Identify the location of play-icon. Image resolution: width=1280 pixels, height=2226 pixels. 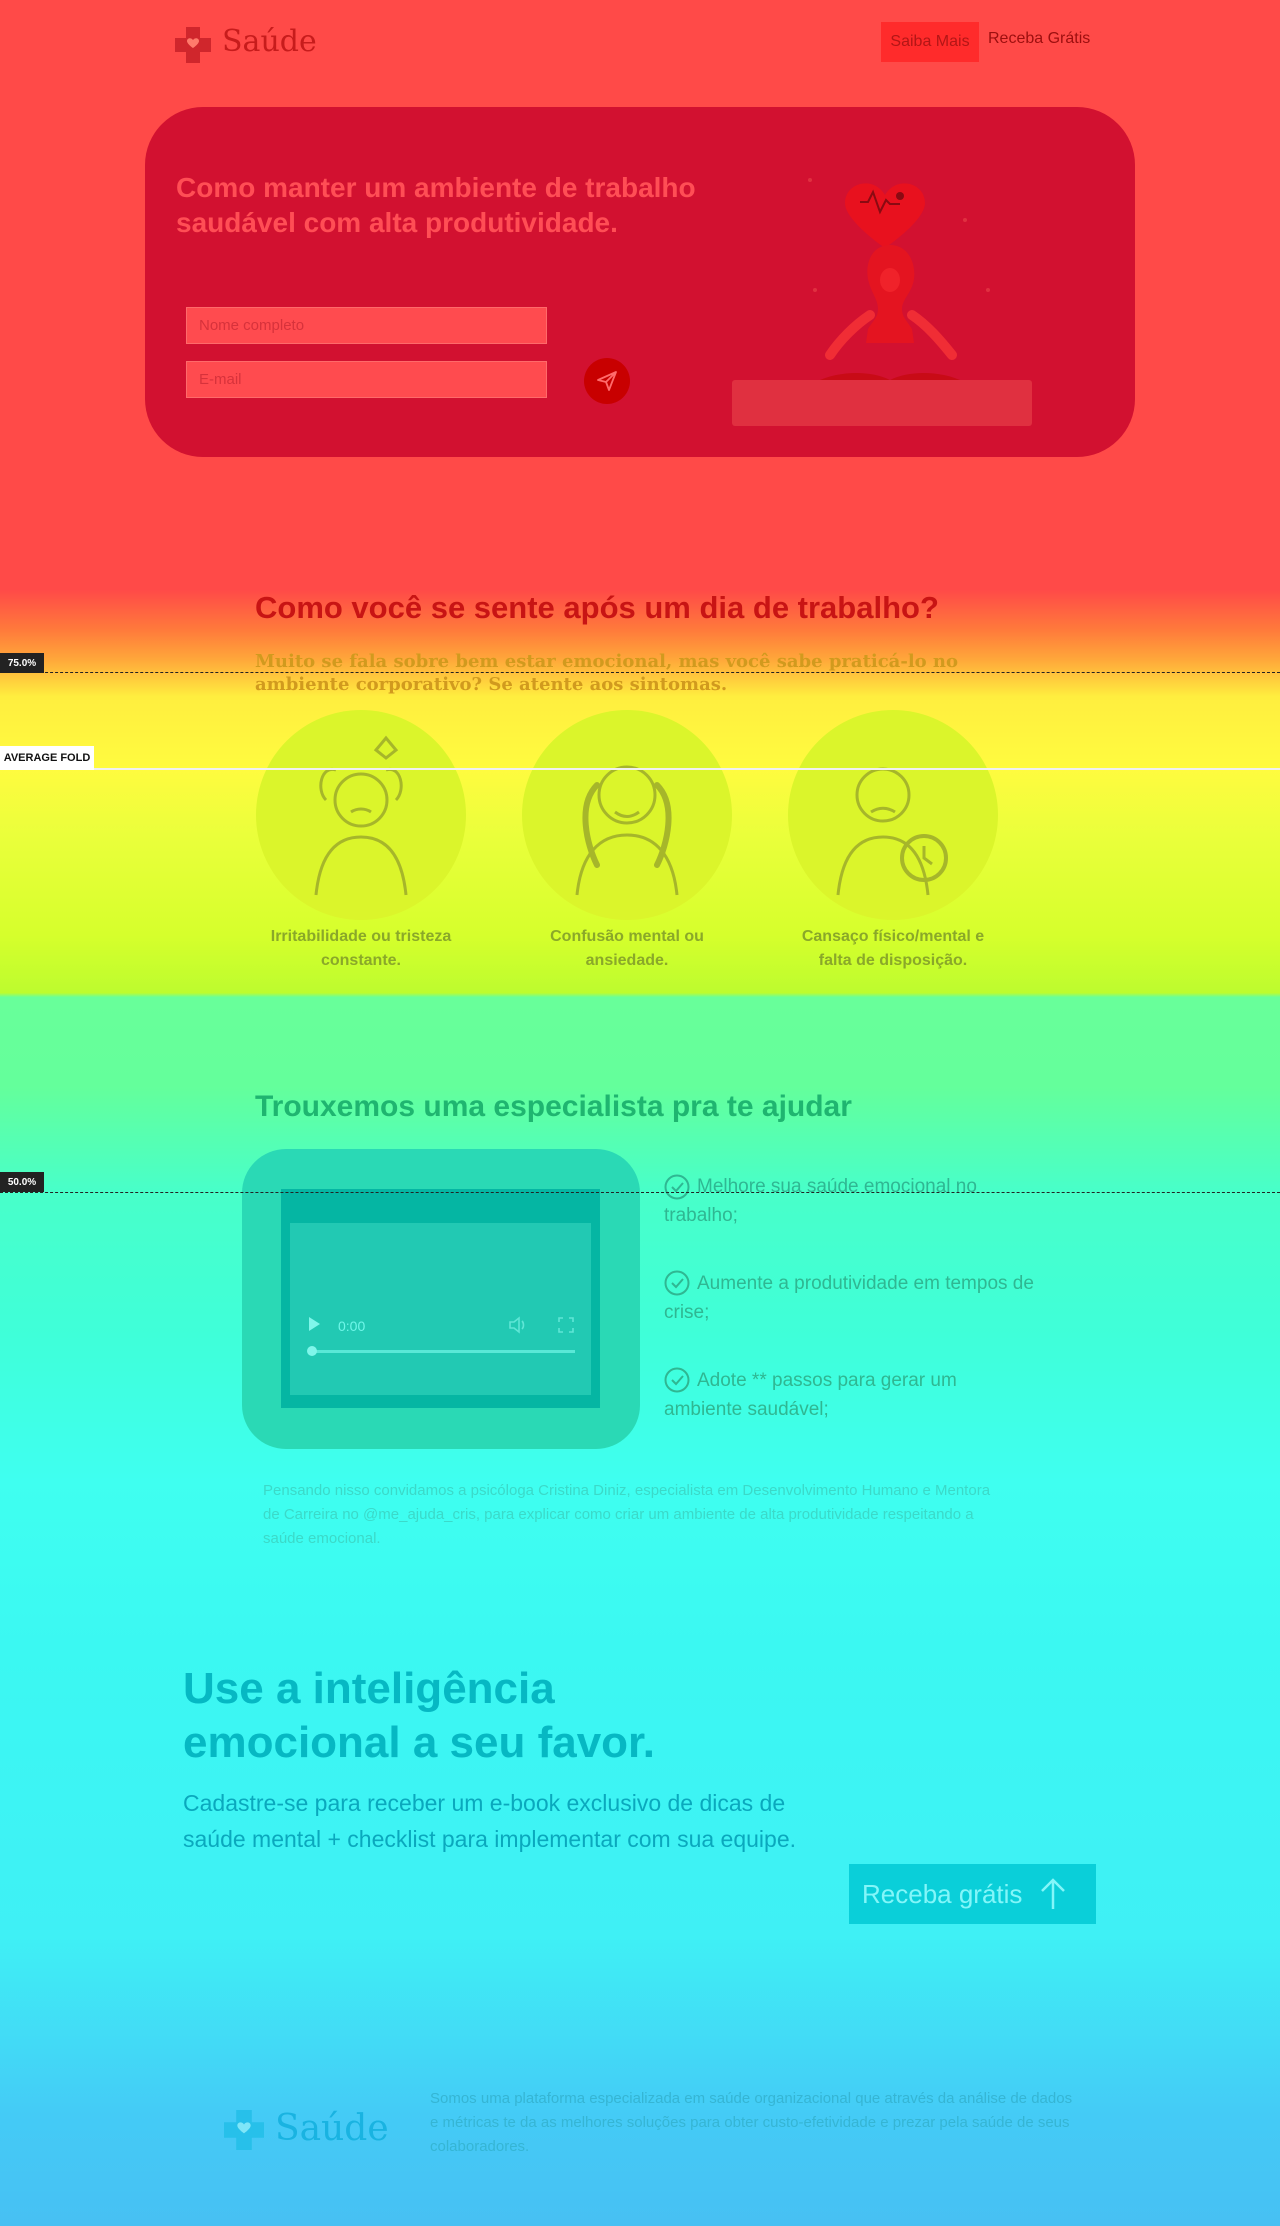
(314, 1326).